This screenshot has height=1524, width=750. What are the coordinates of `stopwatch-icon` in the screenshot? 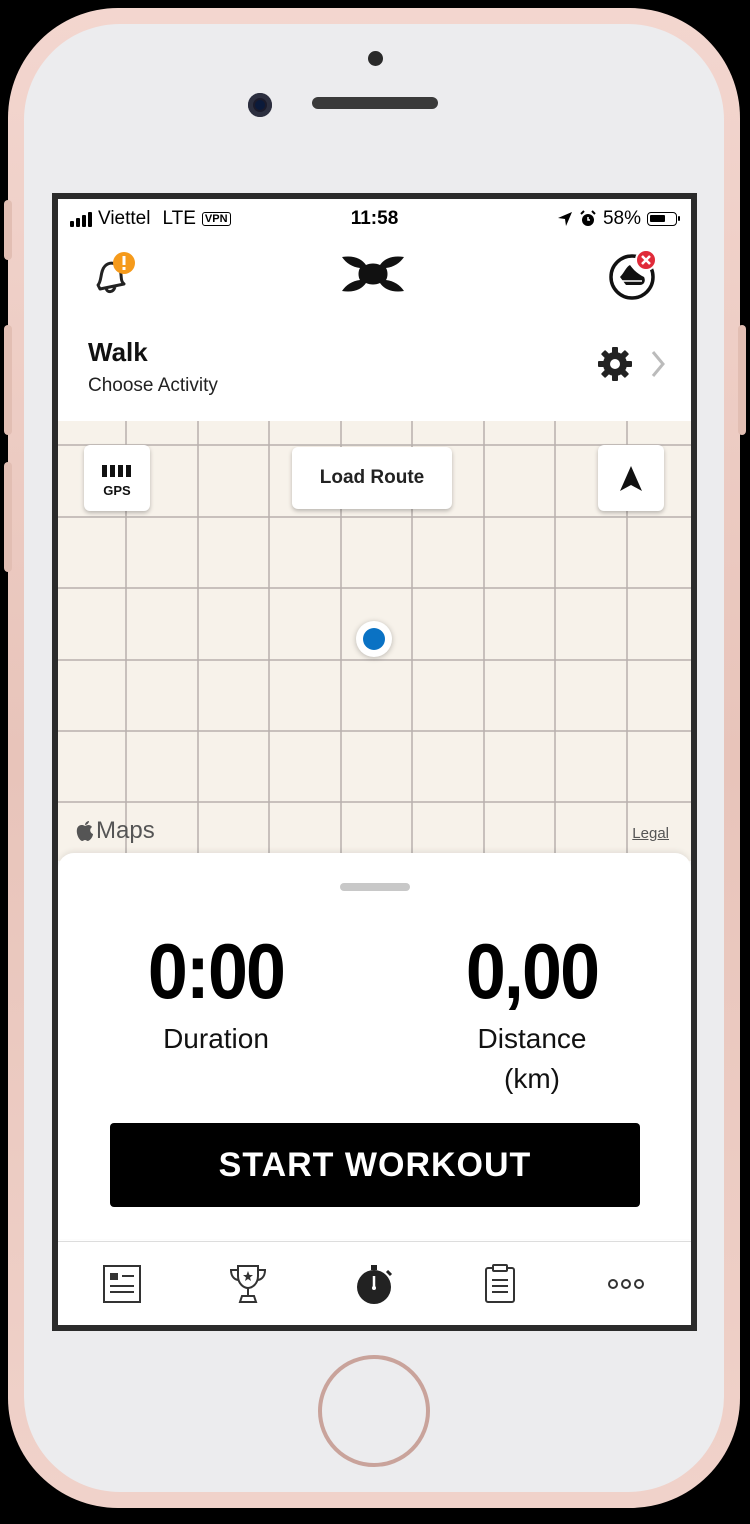 It's located at (374, 1284).